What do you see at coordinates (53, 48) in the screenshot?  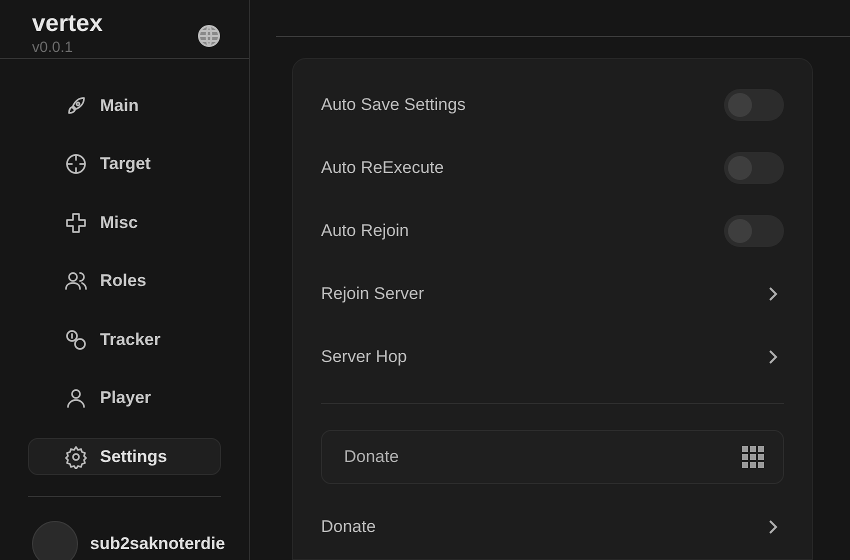 I see `version-label: v0.0.1` at bounding box center [53, 48].